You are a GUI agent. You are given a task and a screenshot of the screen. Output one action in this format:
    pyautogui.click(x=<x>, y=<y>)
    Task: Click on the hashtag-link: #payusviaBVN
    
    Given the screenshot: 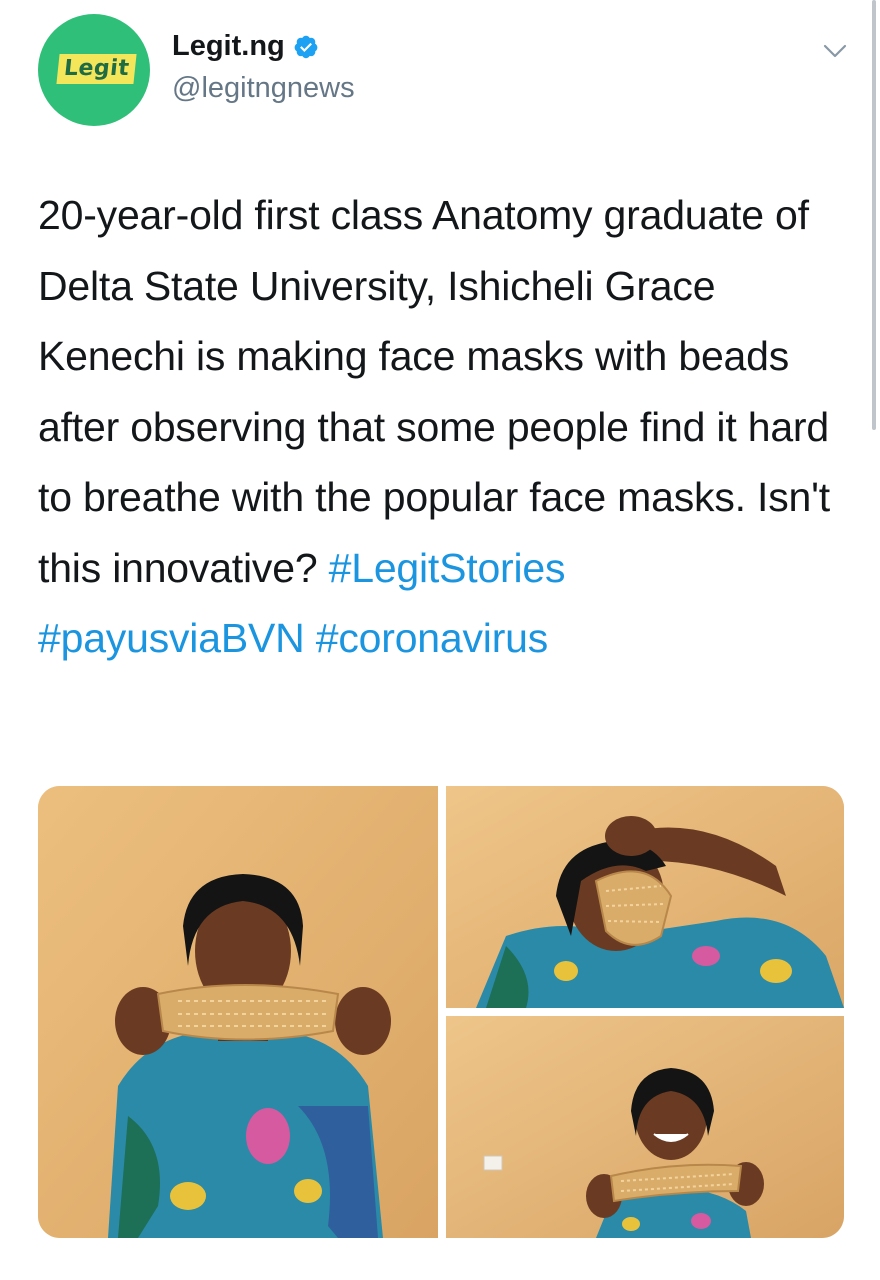 What is the action you would take?
    pyautogui.click(x=171, y=638)
    